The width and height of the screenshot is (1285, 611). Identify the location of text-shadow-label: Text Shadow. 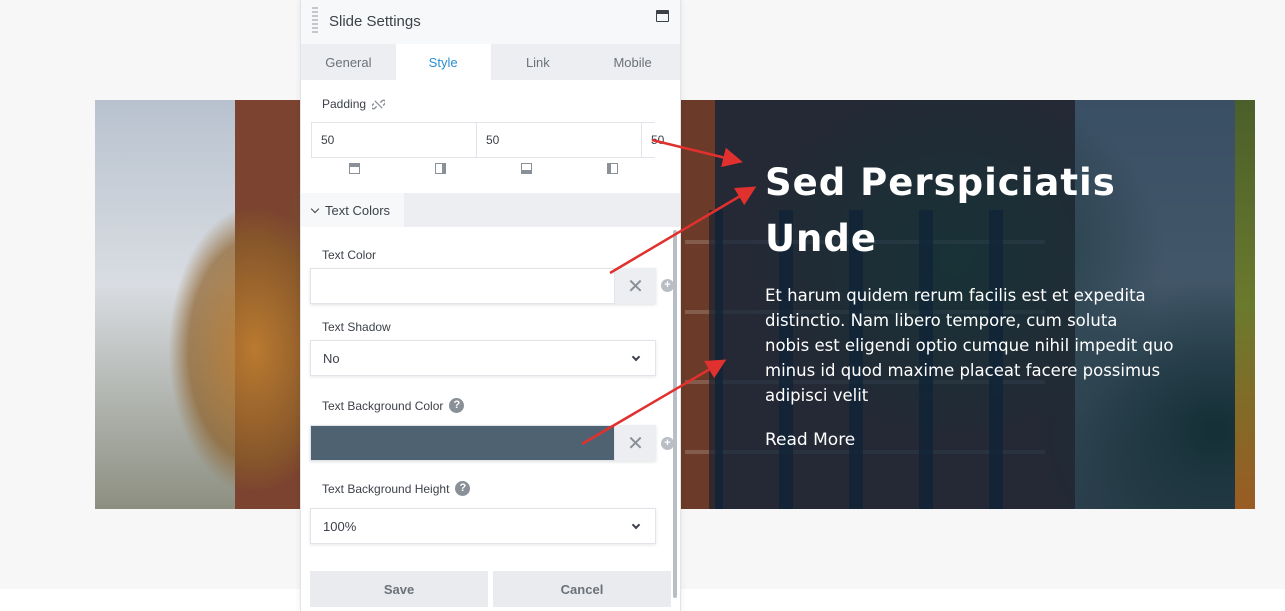
(356, 327).